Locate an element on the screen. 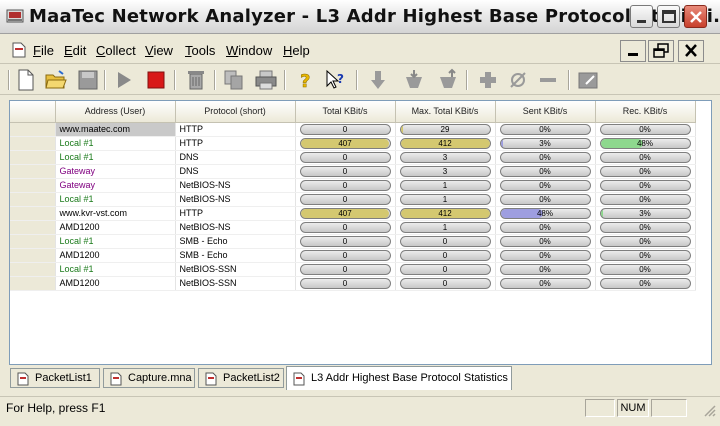  max-cell: 412 is located at coordinates (445, 143).